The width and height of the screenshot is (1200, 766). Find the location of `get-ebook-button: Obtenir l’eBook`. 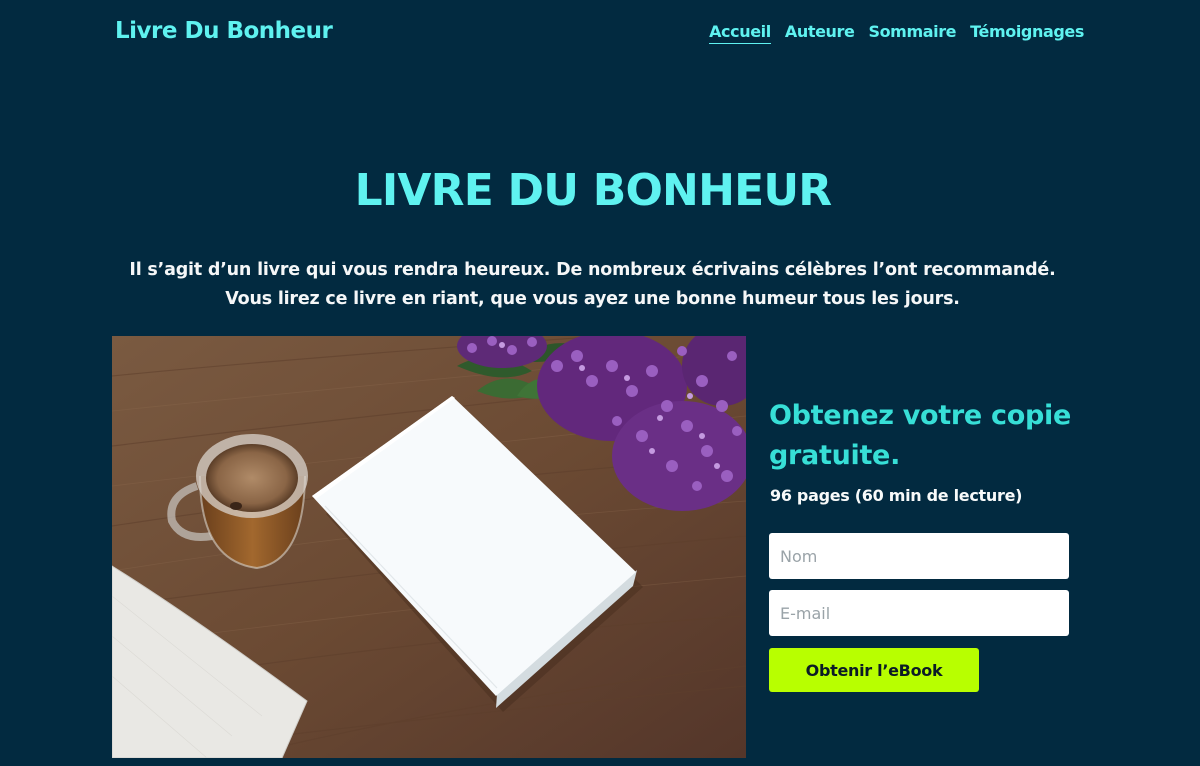

get-ebook-button: Obtenir l’eBook is located at coordinates (874, 670).